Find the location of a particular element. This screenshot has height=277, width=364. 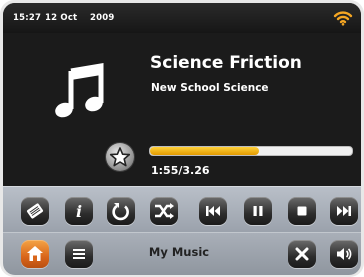

previous-track-button is located at coordinates (213, 211).